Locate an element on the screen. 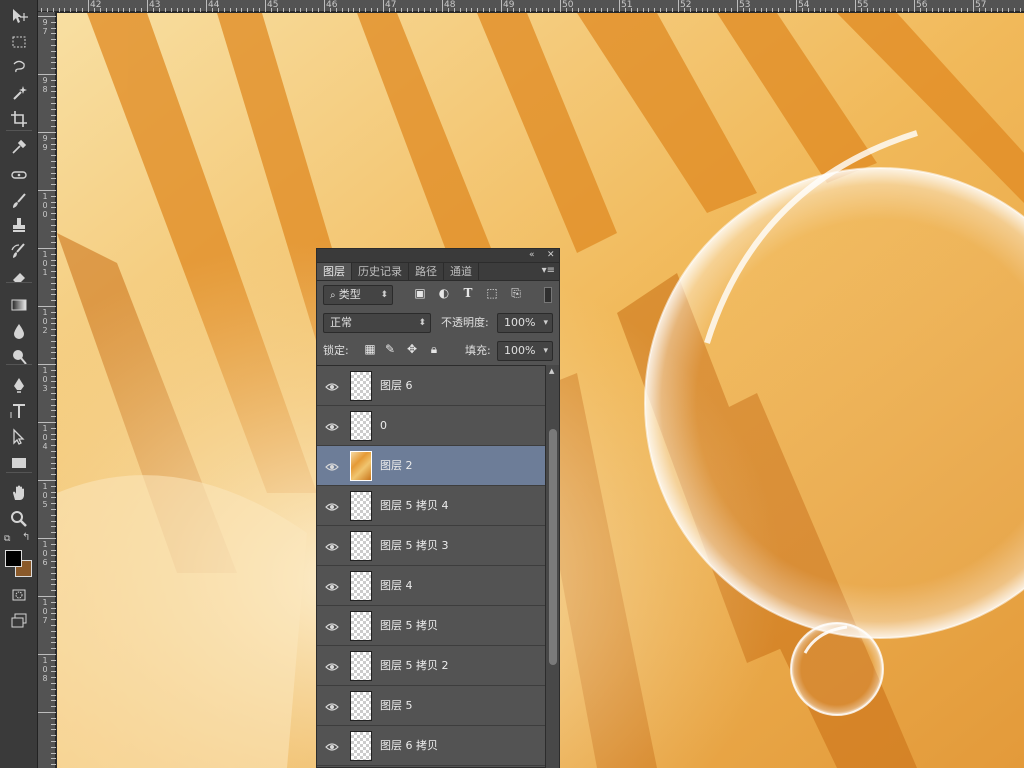  crop-tool-icon is located at coordinates (19, 119).